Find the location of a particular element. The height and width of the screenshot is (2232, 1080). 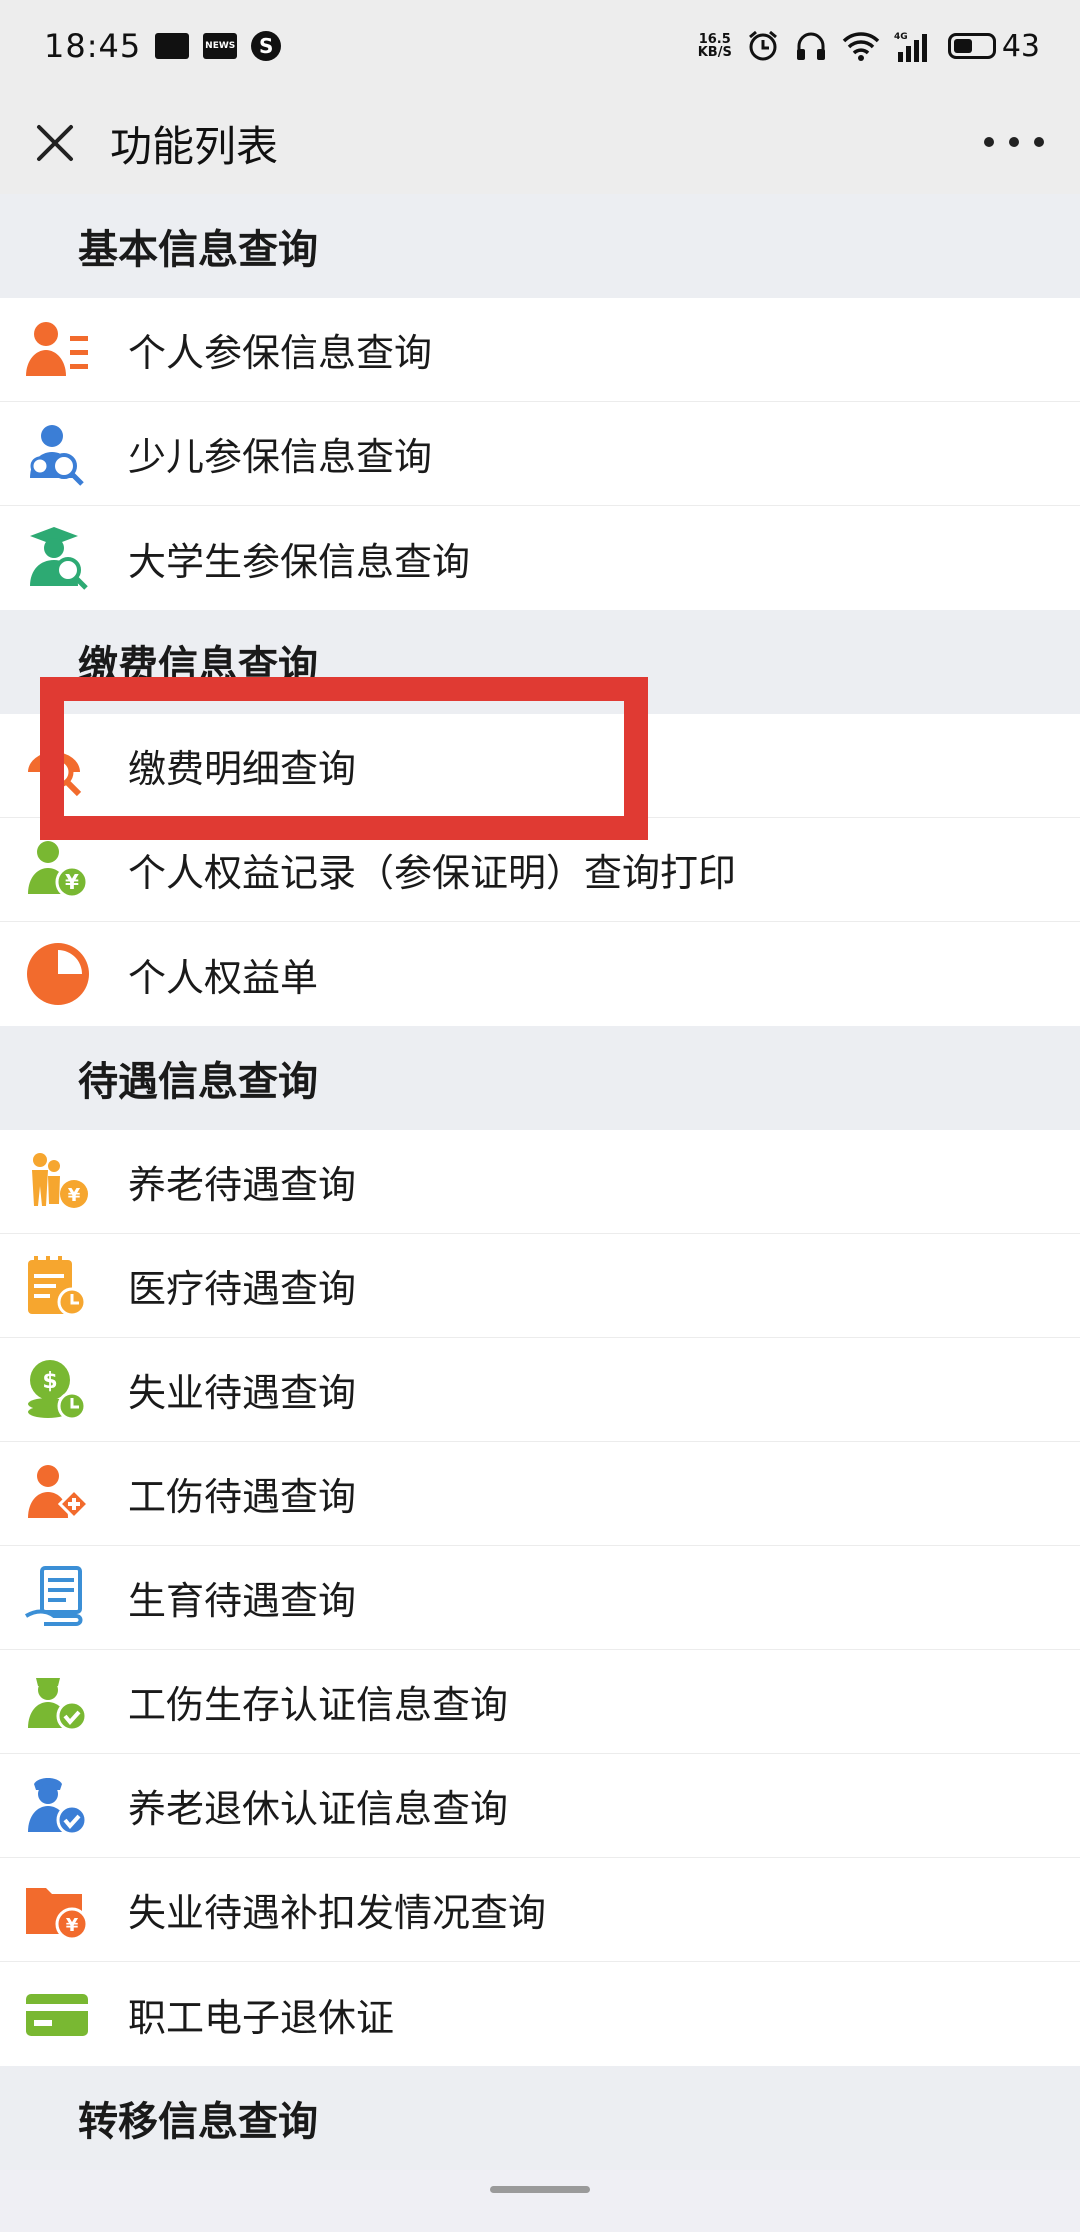

wifi-icon is located at coordinates (861, 46).